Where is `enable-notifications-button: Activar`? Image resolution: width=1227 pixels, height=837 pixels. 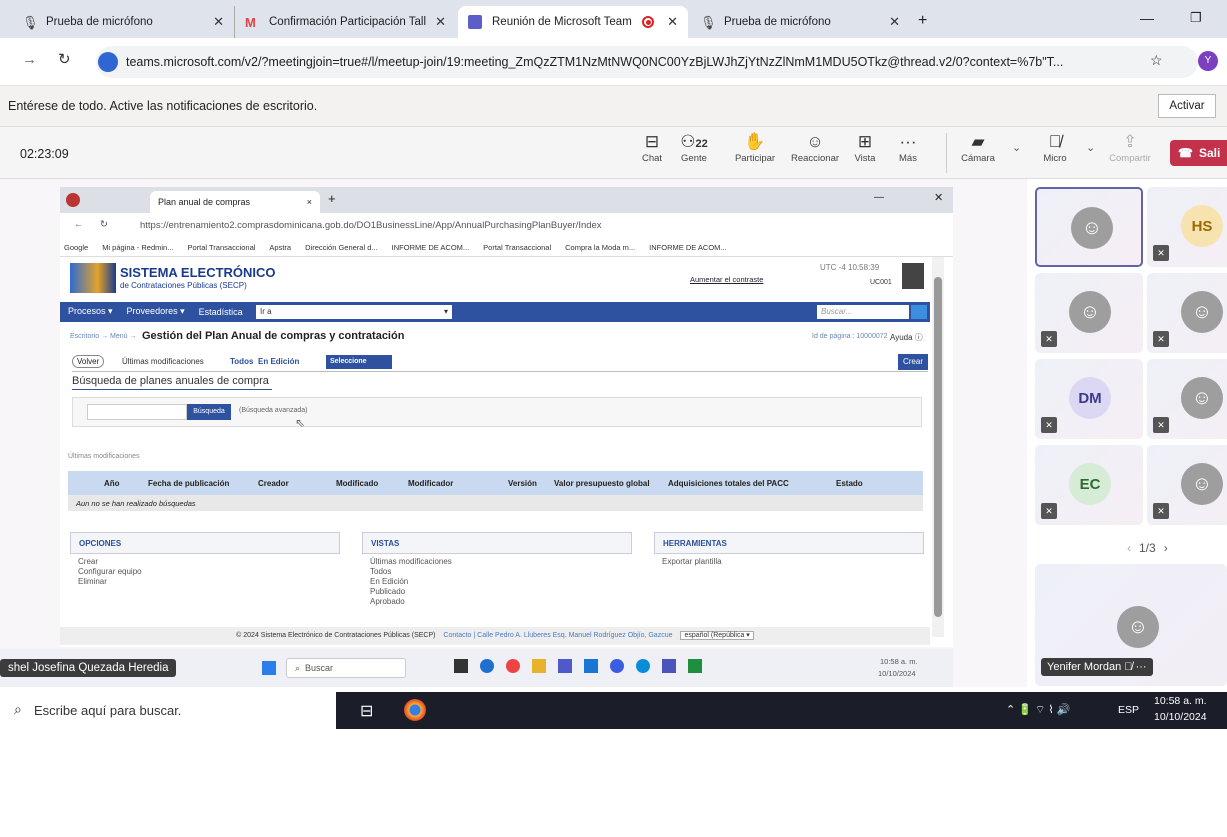 enable-notifications-button: Activar is located at coordinates (1187, 106).